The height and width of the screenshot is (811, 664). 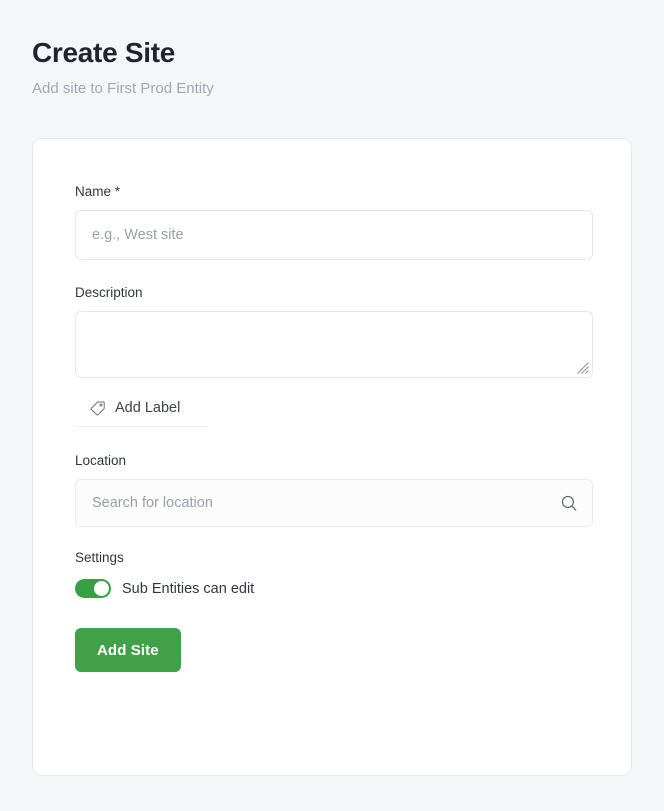 What do you see at coordinates (98, 191) in the screenshot?
I see `name-label: Name *` at bounding box center [98, 191].